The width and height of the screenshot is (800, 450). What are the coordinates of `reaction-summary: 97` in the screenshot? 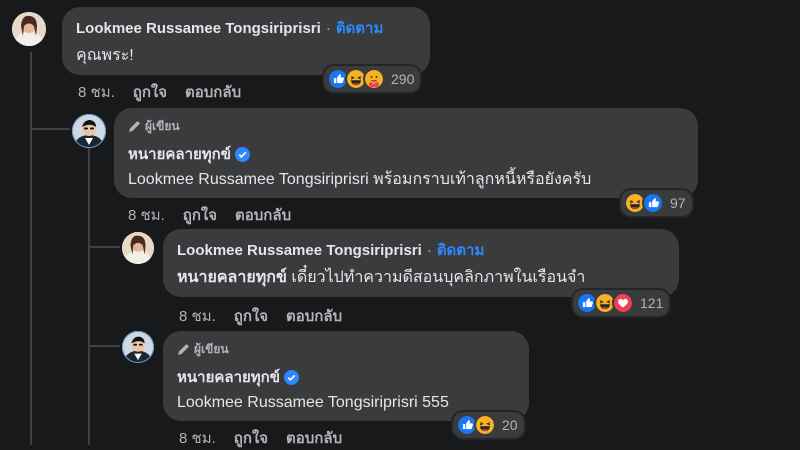 It's located at (656, 203).